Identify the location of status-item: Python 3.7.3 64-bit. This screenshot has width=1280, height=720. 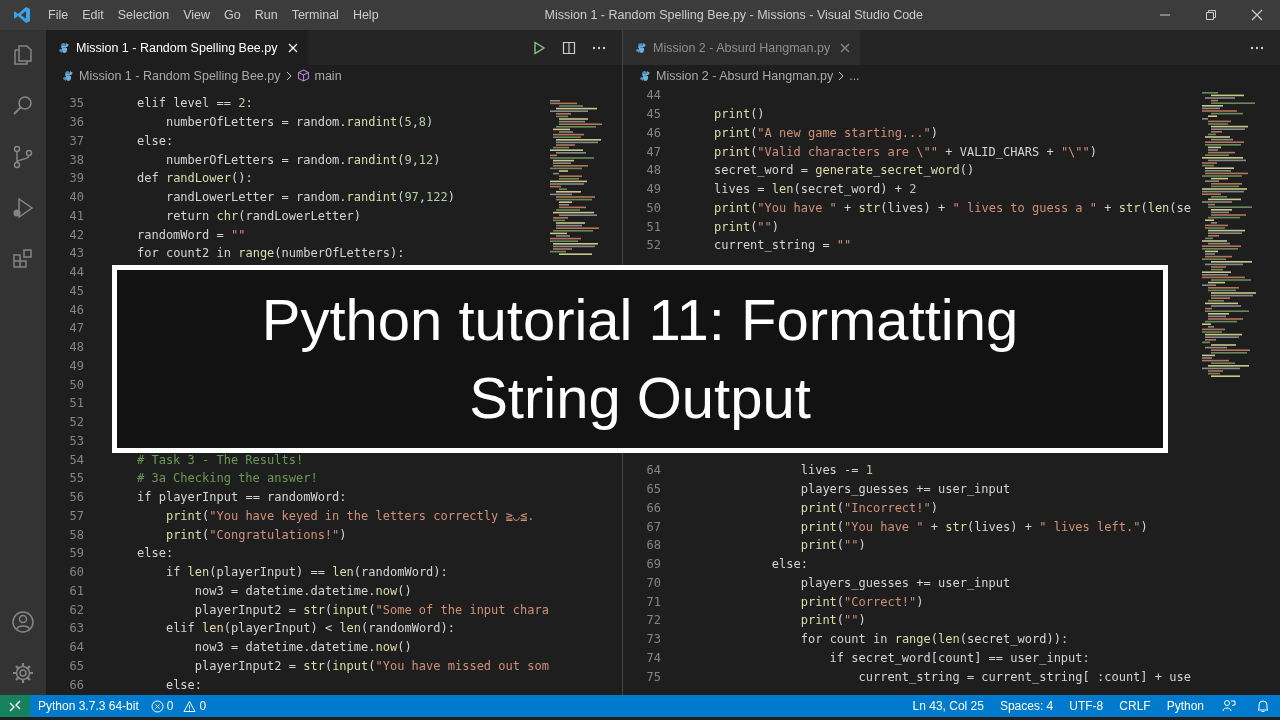
(88, 706).